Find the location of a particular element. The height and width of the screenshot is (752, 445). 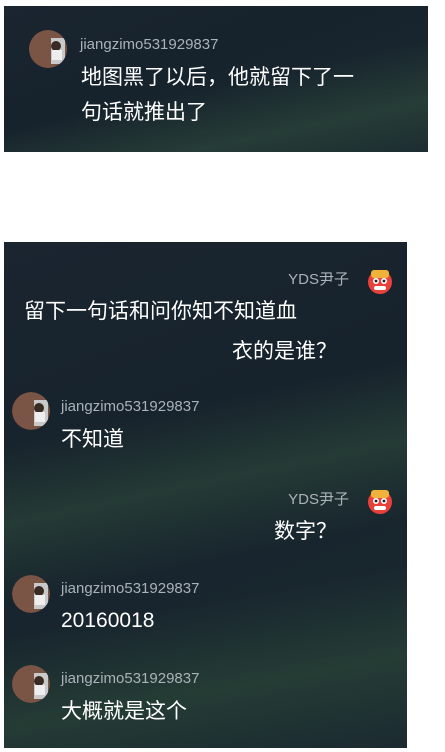

message-text-line: 句话就推出了 is located at coordinates (144, 112).